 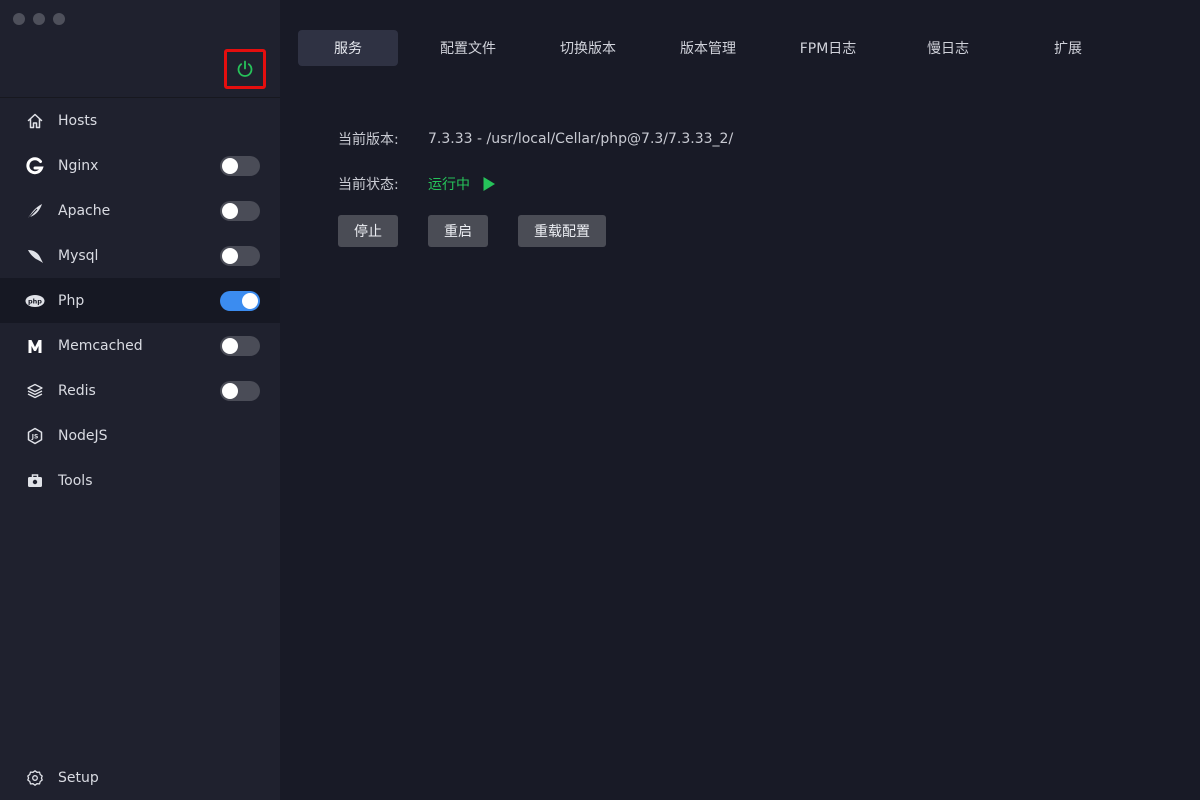 What do you see at coordinates (417, 184) in the screenshot?
I see `status-row: 当前状态: 运行中` at bounding box center [417, 184].